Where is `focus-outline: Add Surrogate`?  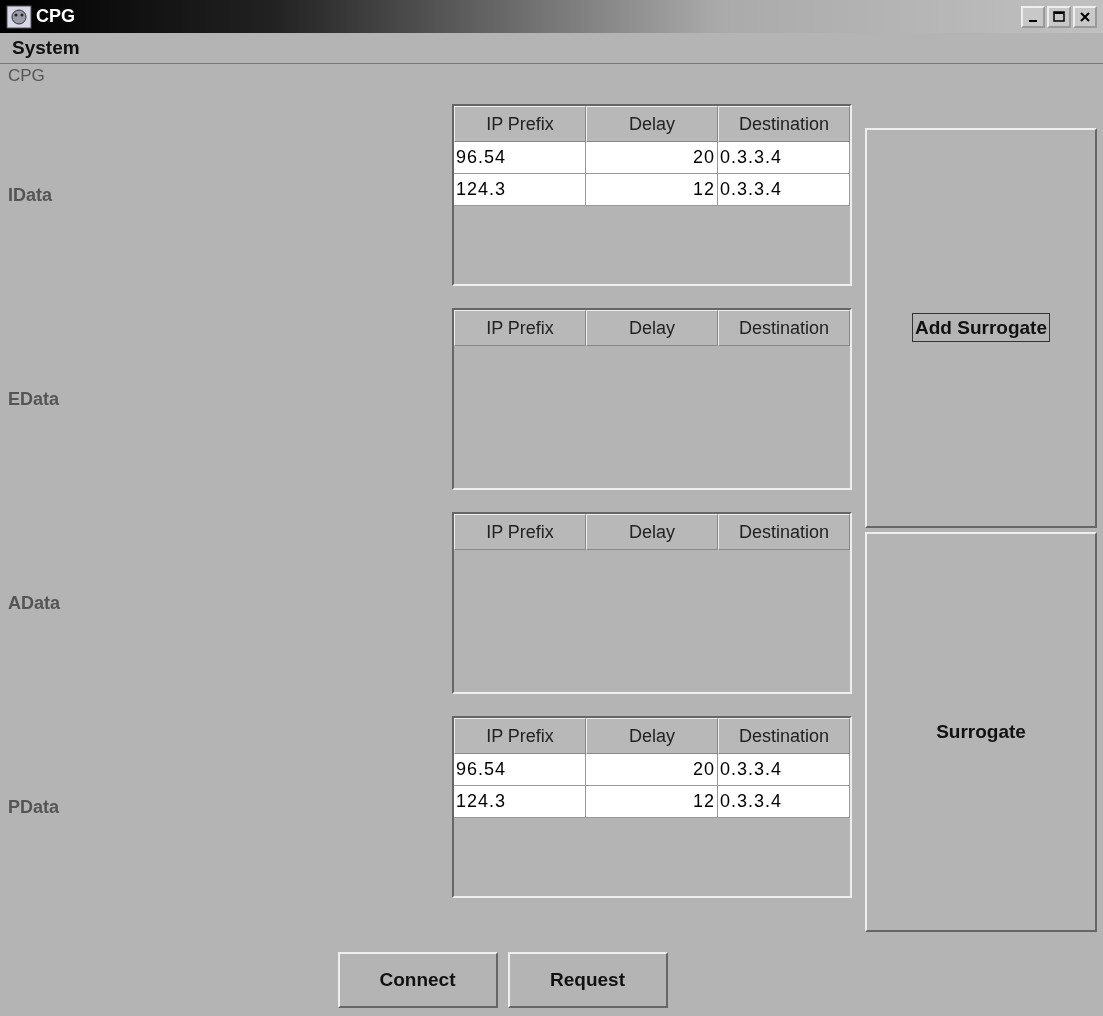
focus-outline: Add Surrogate is located at coordinates (981, 327).